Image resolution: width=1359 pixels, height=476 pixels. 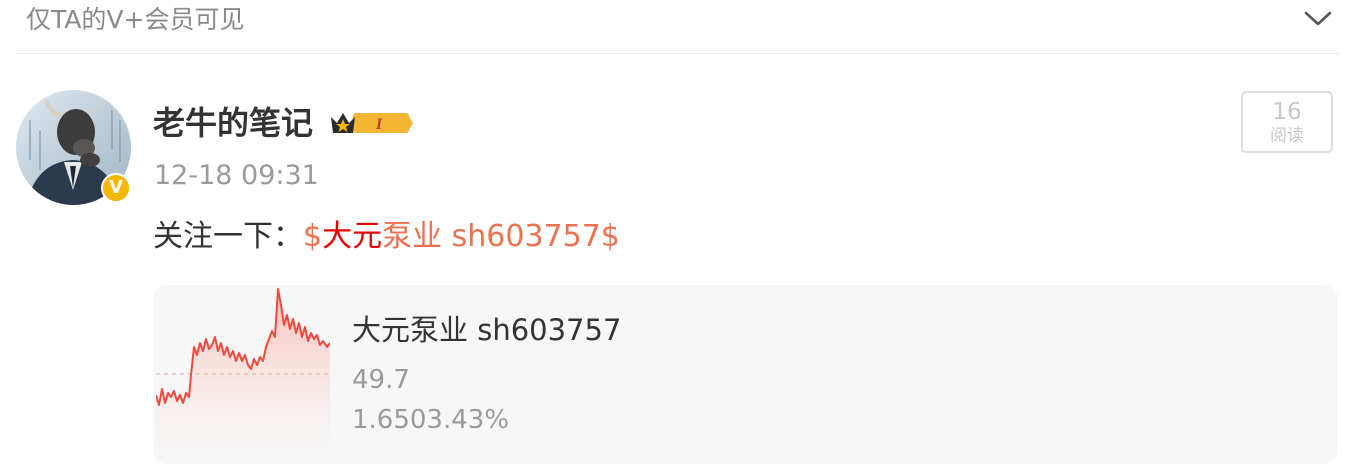 I want to click on verified-v-badge-icon: V, so click(x=116, y=188).